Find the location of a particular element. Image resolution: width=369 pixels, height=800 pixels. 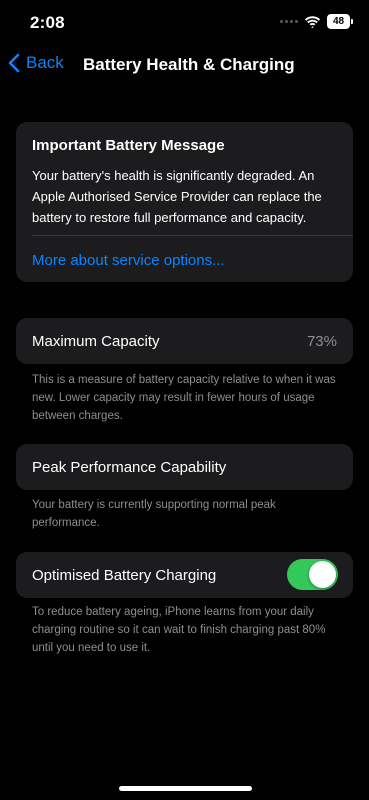

nav-bar: Back Battery Health & Charging is located at coordinates (184, 67).